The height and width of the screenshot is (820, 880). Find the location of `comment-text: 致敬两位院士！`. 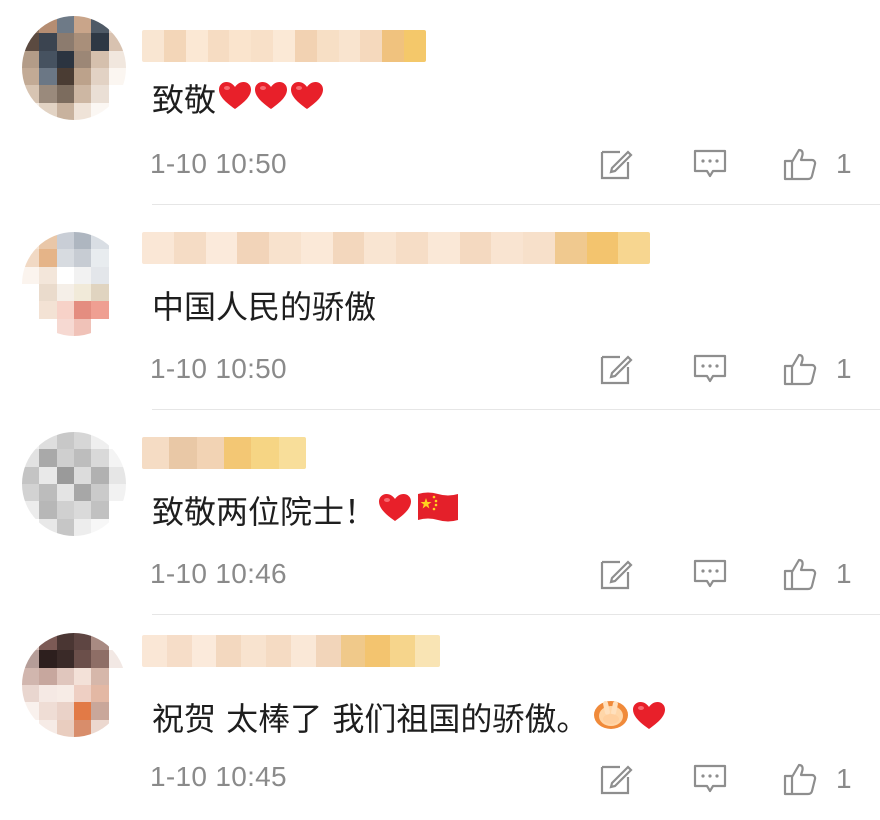

comment-text: 致敬两位院士！ is located at coordinates (306, 512).